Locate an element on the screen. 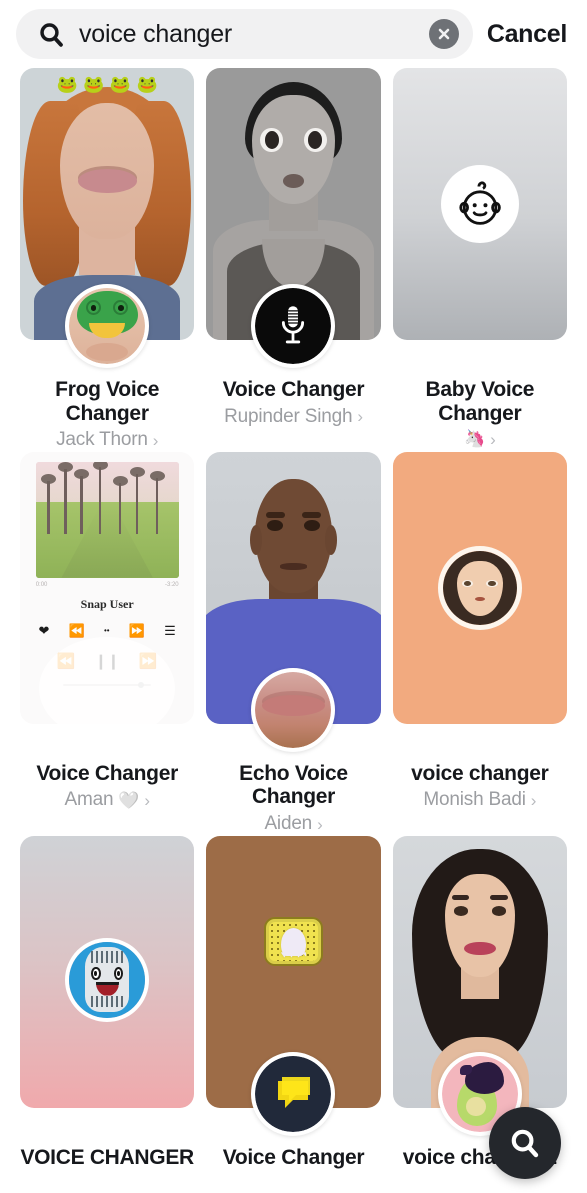 This screenshot has width=587, height=1193. search-fab-button is located at coordinates (525, 1143).